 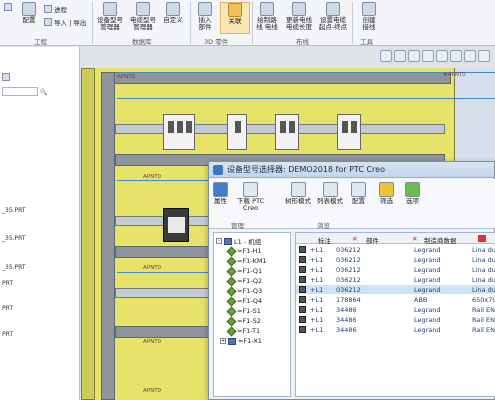 What do you see at coordinates (218, 169) in the screenshot?
I see `app-icon` at bounding box center [218, 169].